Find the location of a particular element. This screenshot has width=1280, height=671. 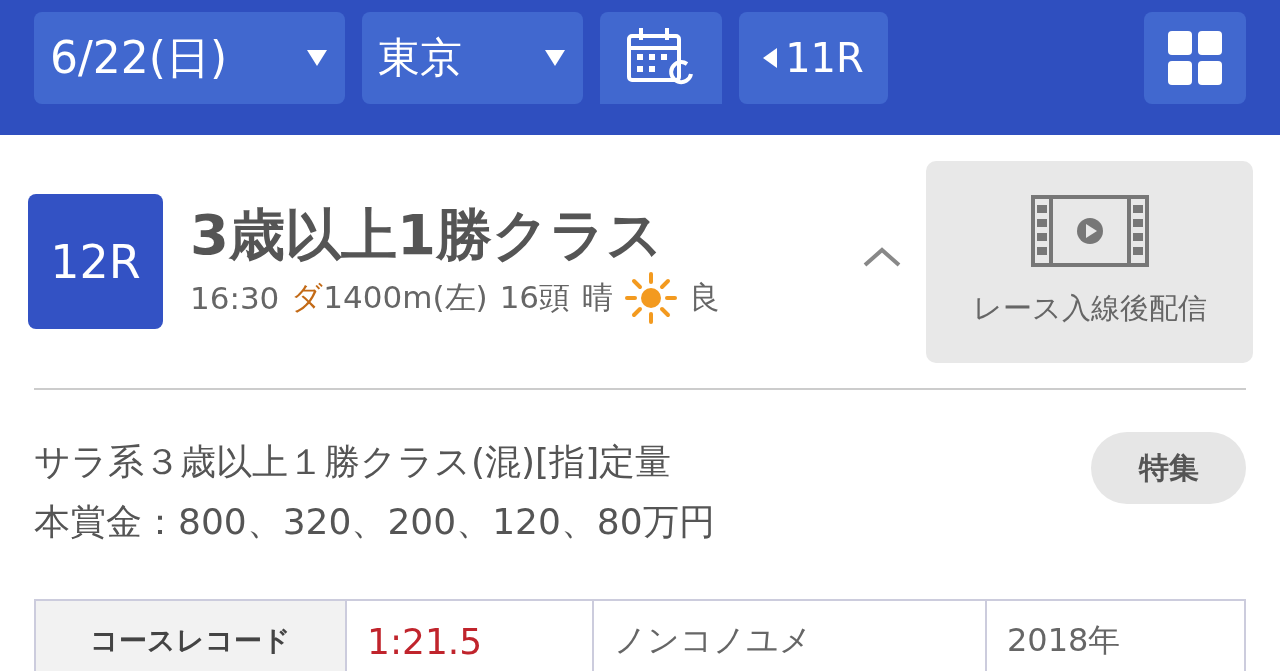

video-panel: レース入線後配信 is located at coordinates (1089, 261).